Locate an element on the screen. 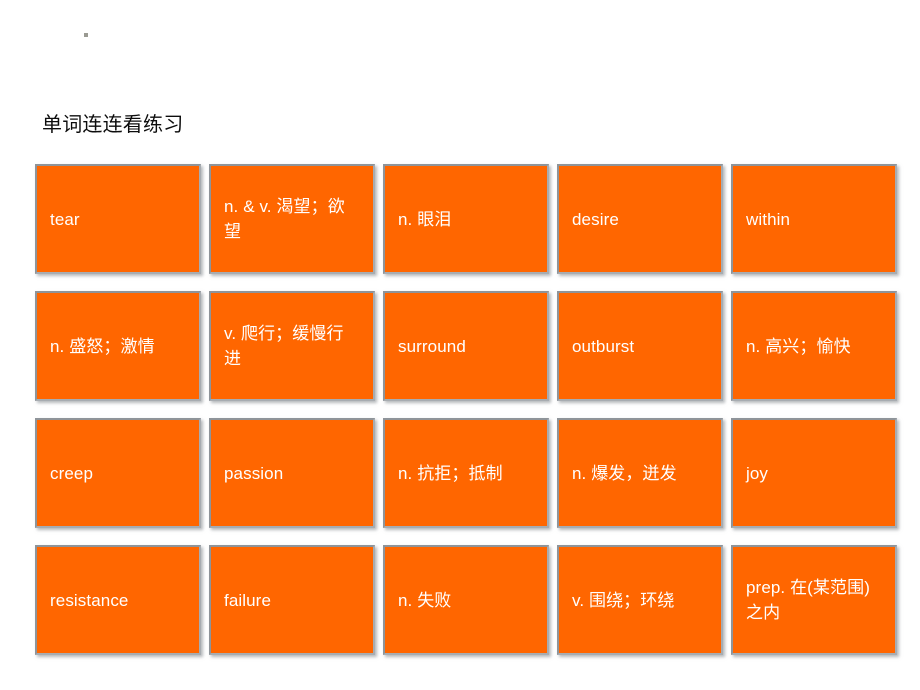 This screenshot has height=690, width=920. bullet-marker-icon is located at coordinates (86, 35).